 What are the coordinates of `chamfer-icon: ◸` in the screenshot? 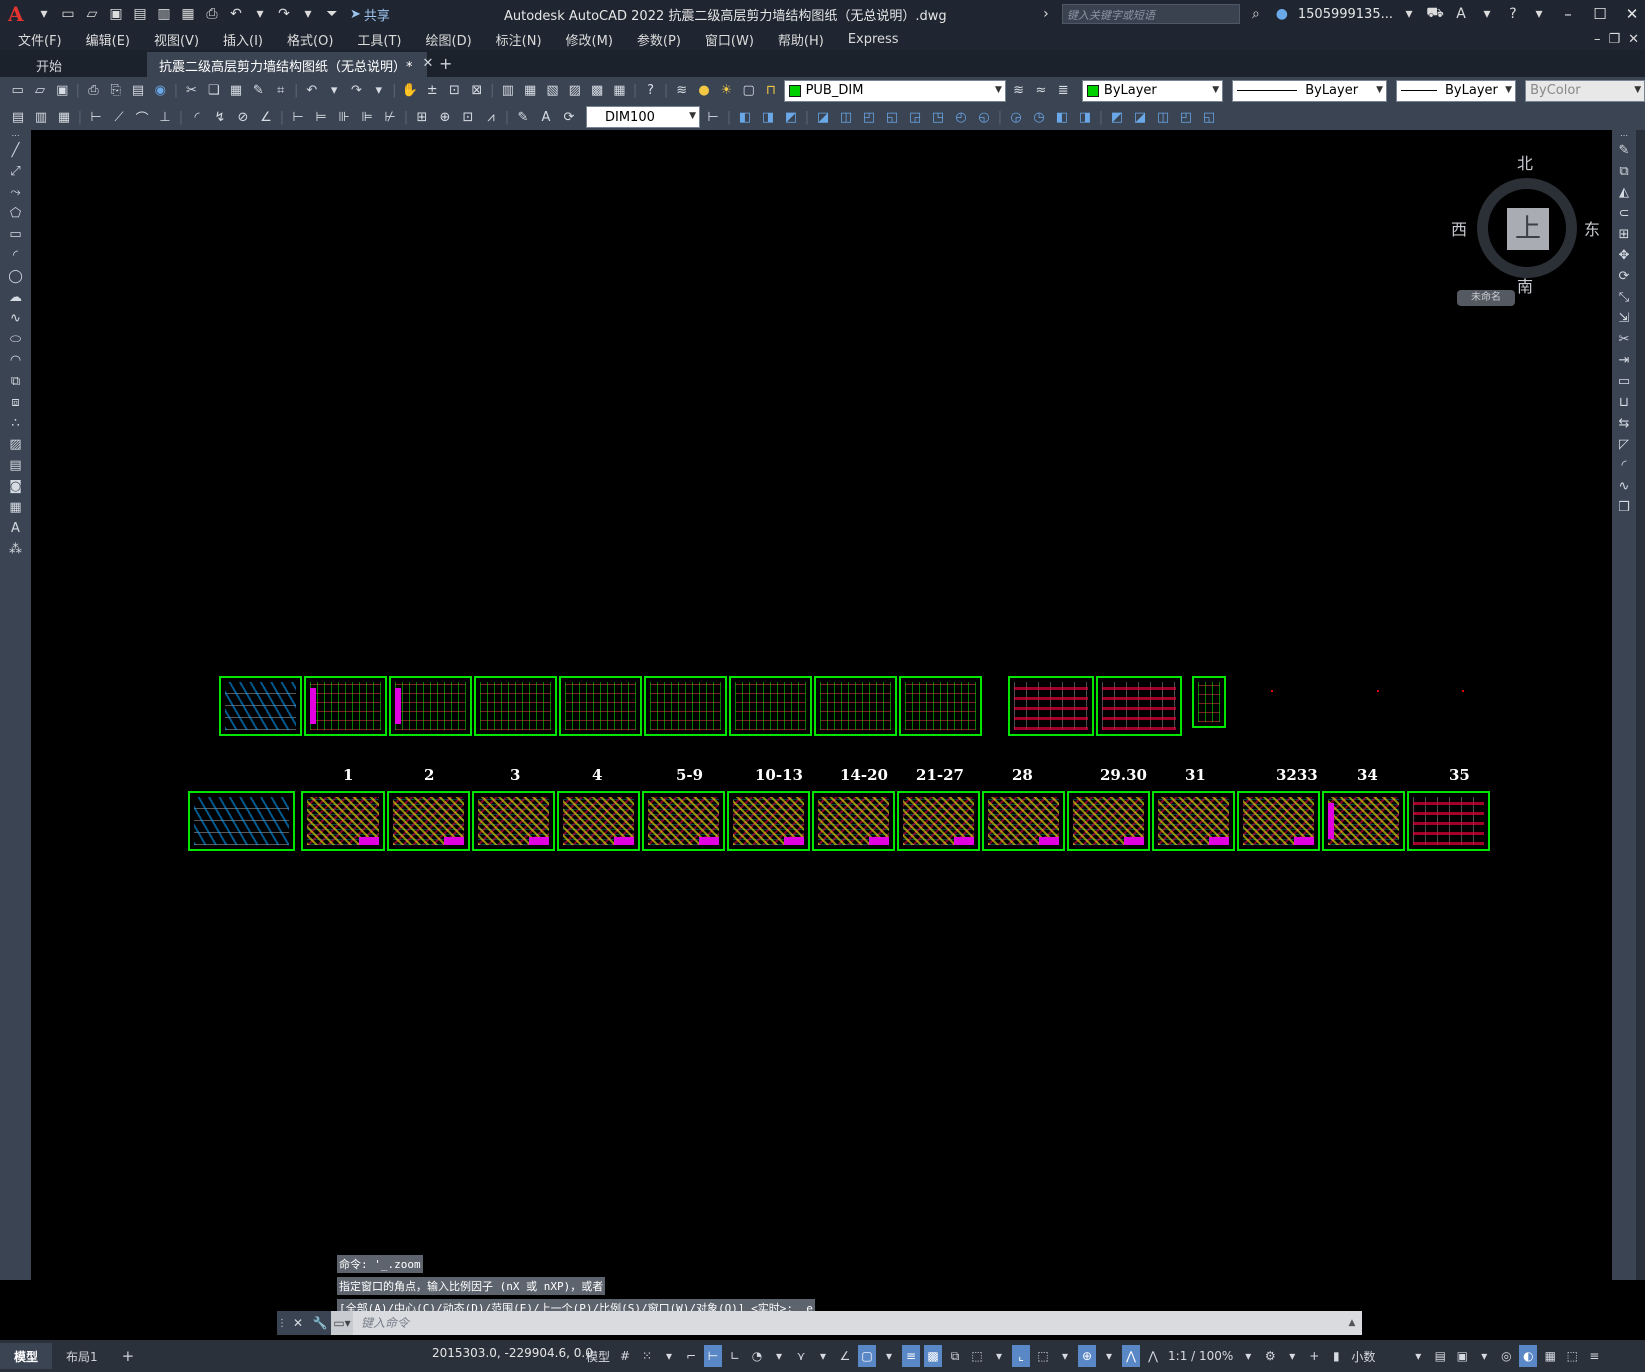 It's located at (1624, 444).